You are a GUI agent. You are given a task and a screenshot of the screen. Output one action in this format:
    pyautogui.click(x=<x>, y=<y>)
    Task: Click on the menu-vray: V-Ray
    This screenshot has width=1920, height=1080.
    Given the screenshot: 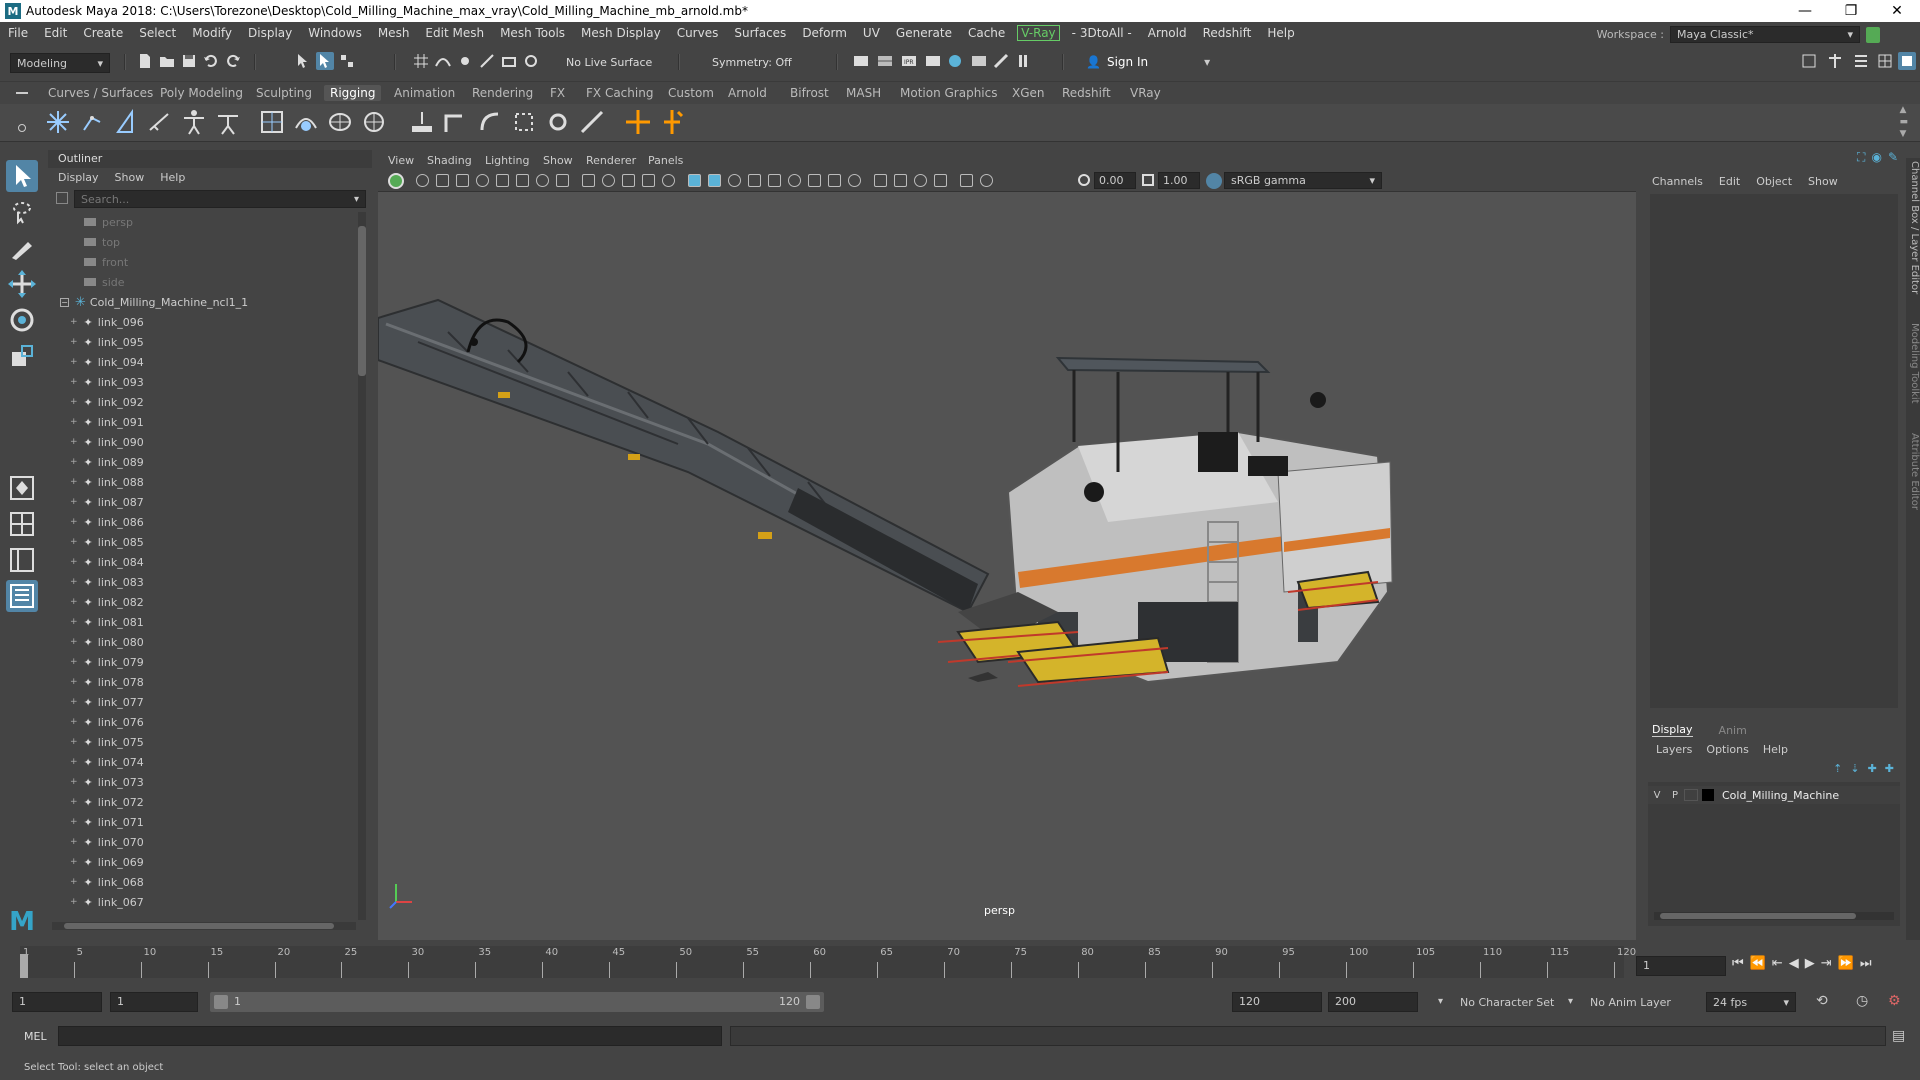 What is the action you would take?
    pyautogui.click(x=1038, y=33)
    